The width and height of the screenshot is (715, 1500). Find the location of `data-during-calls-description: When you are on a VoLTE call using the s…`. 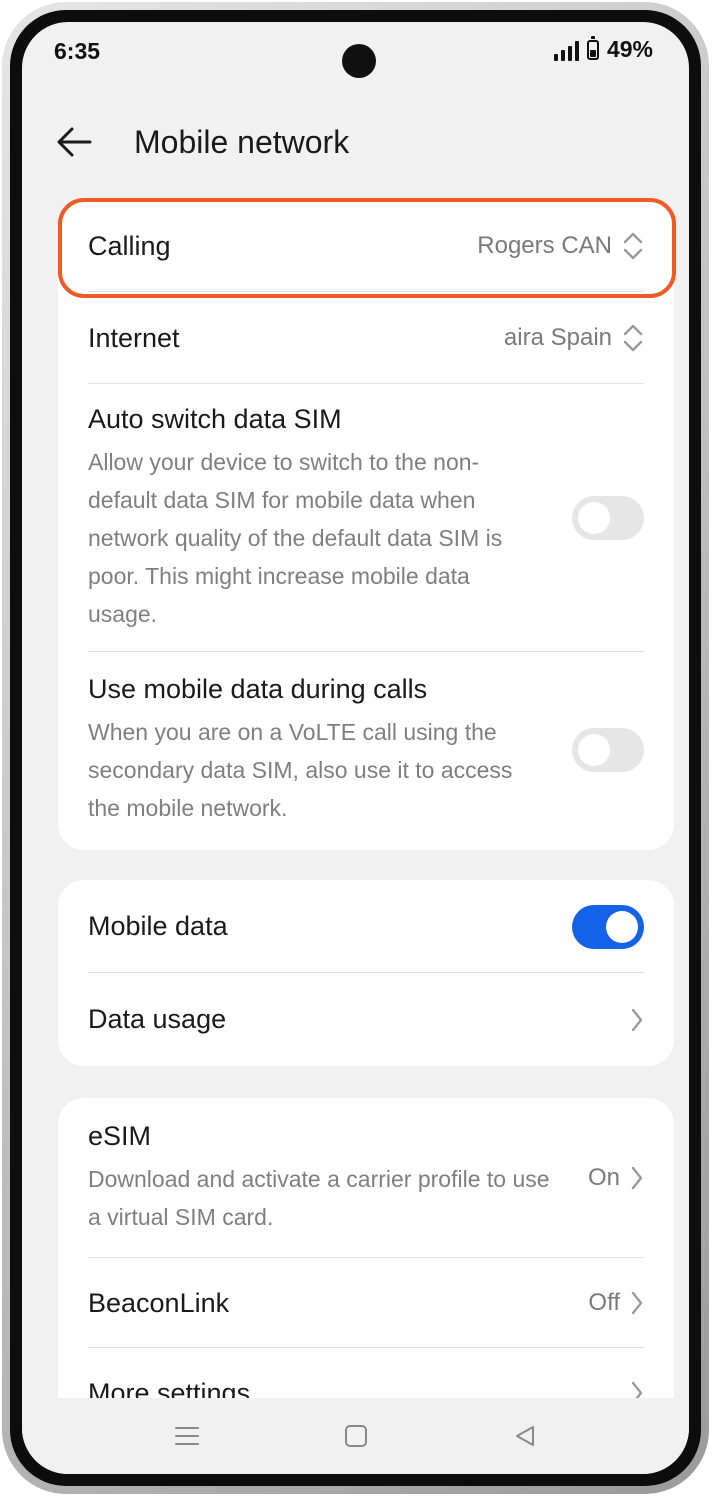

data-during-calls-description: When you are on a VoLTE call using the s… is located at coordinates (300, 769).